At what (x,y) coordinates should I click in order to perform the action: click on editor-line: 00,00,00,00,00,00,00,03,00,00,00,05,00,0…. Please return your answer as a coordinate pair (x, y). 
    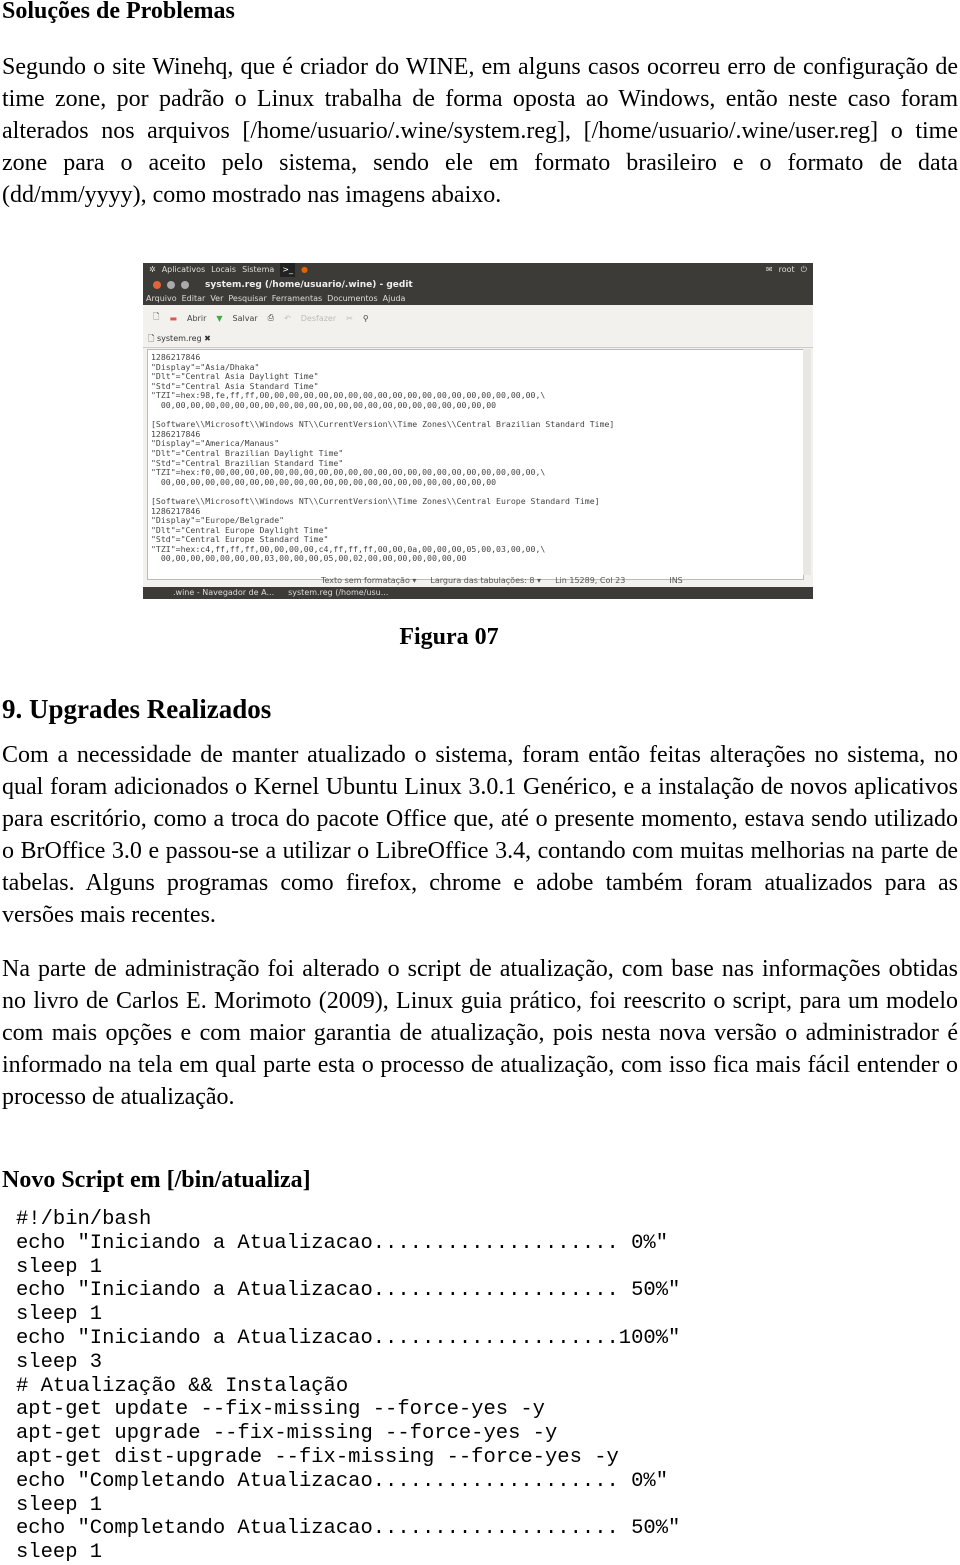
    Looking at the image, I should click on (309, 558).